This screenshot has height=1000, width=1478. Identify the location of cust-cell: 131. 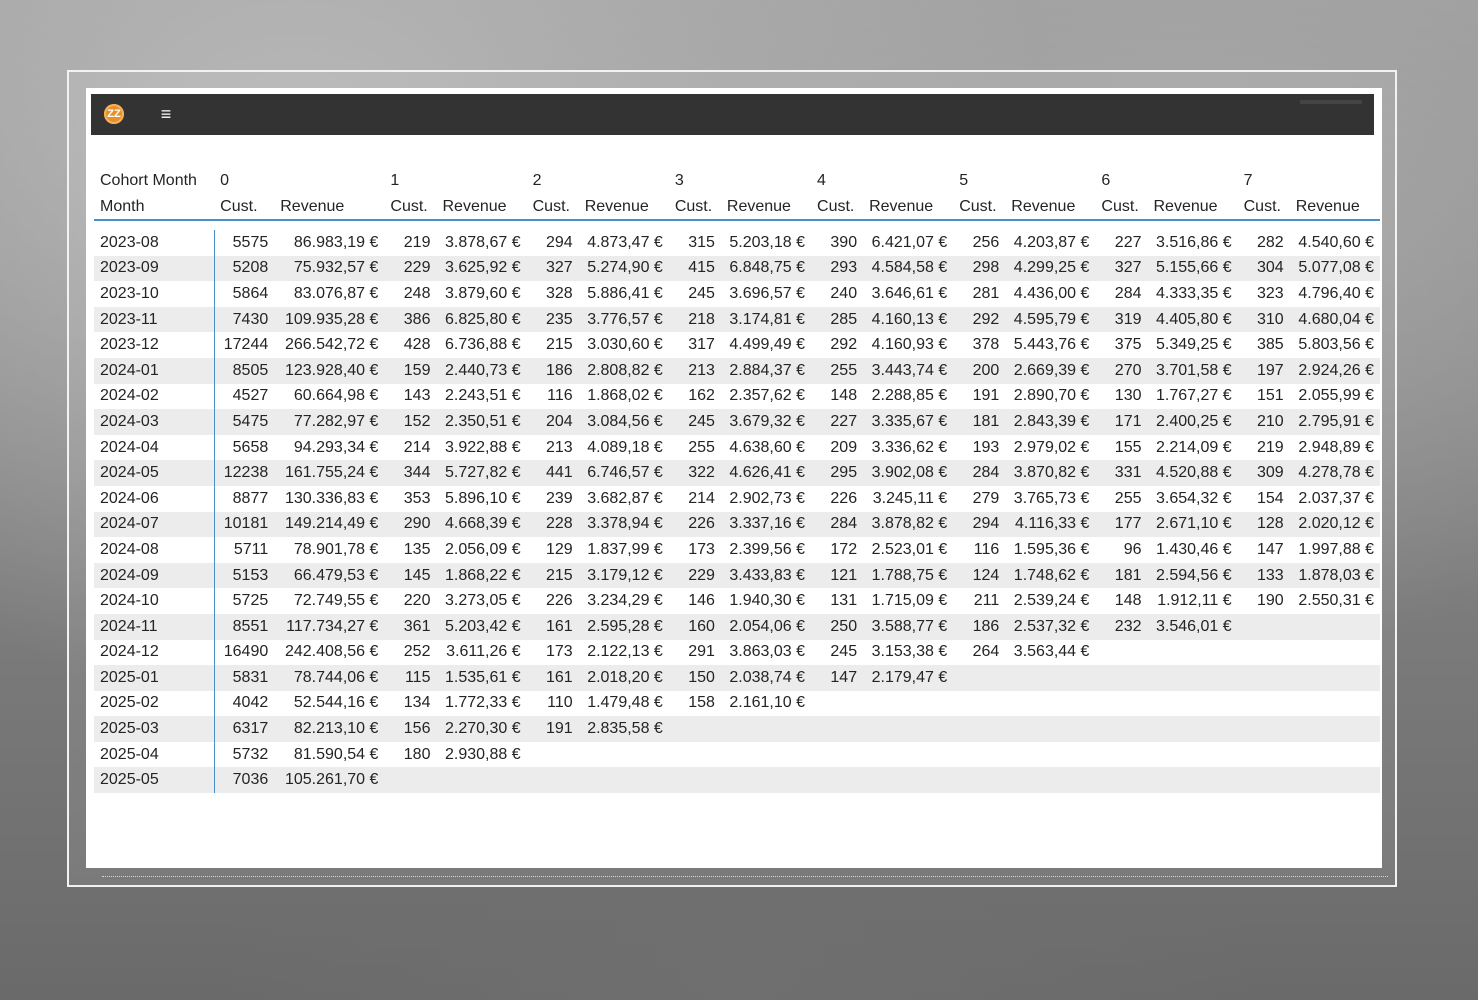
(844, 601).